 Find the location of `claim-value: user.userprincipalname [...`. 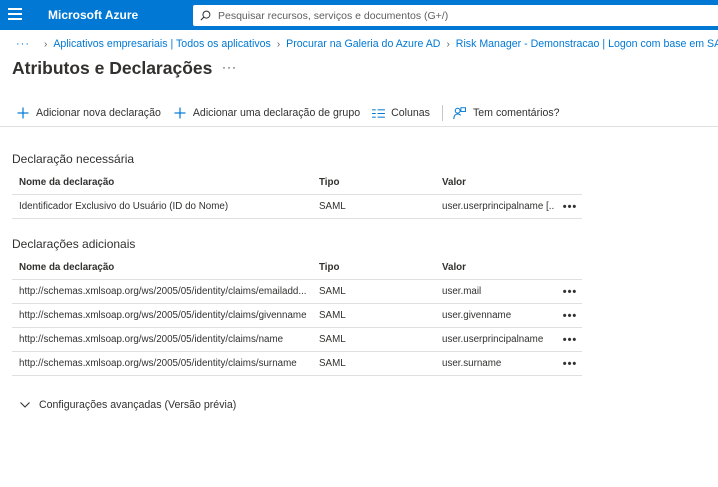

claim-value: user.userprincipalname [... is located at coordinates (498, 206).